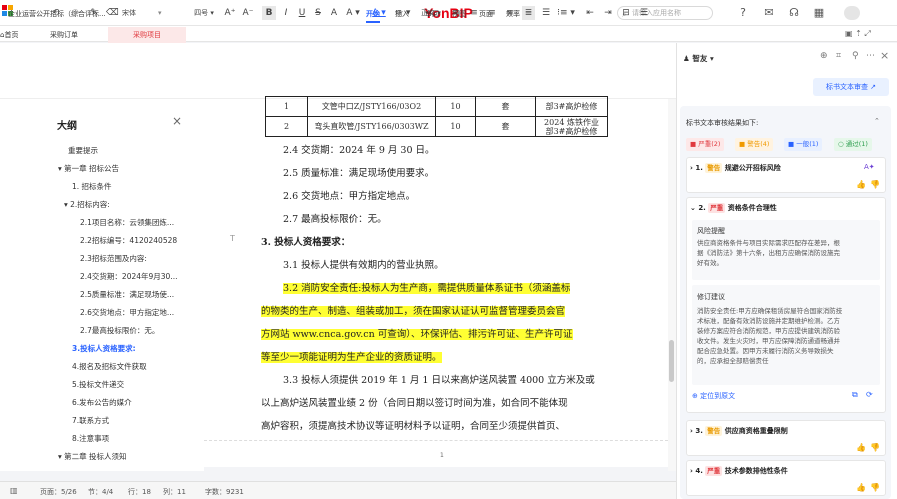  I want to click on calendar-icon: ▦, so click(819, 13).